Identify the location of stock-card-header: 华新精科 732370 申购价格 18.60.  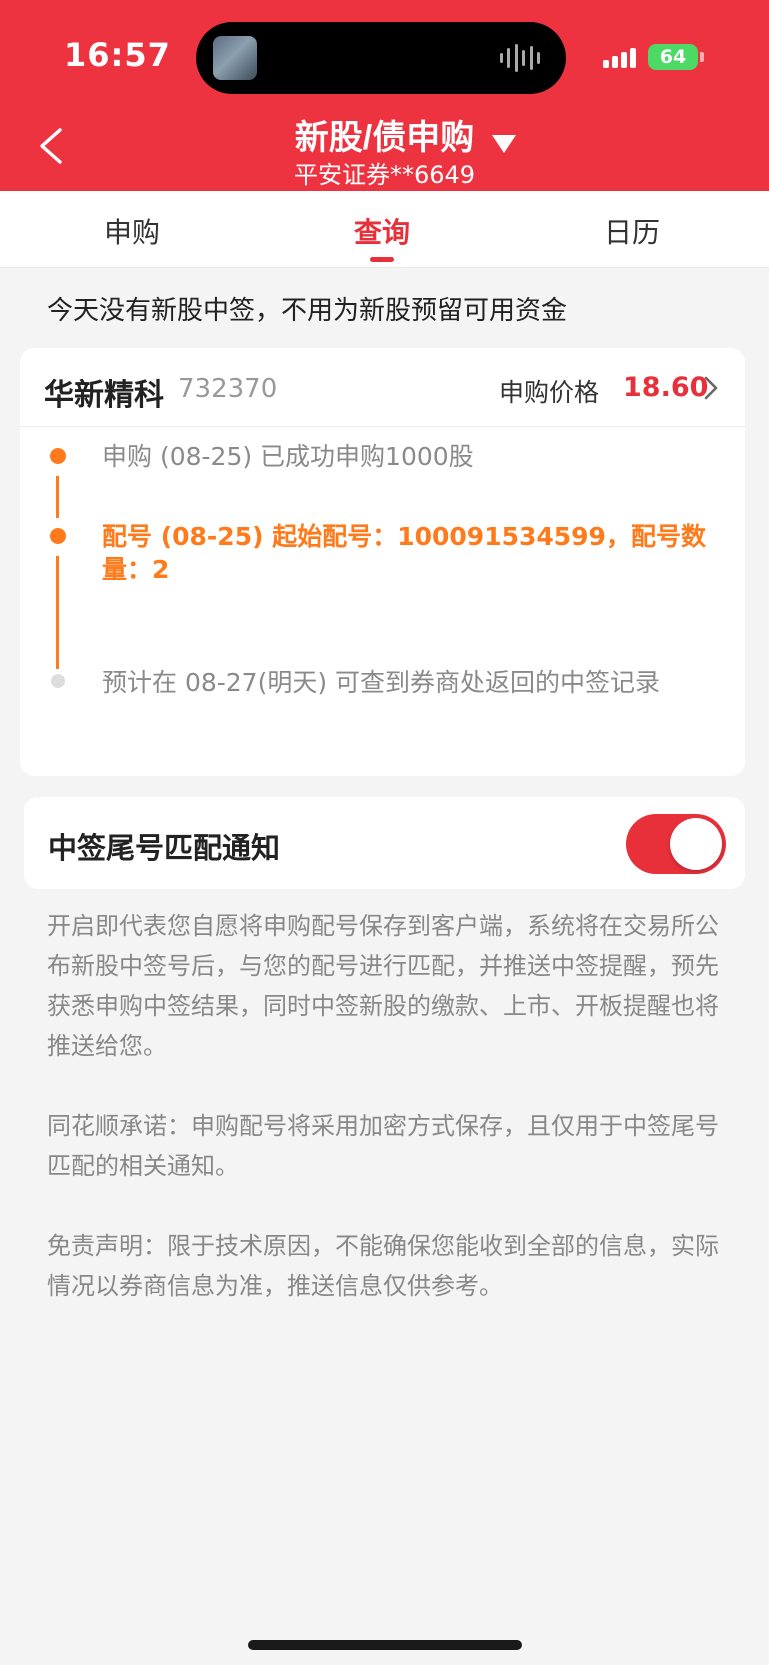
(382, 387).